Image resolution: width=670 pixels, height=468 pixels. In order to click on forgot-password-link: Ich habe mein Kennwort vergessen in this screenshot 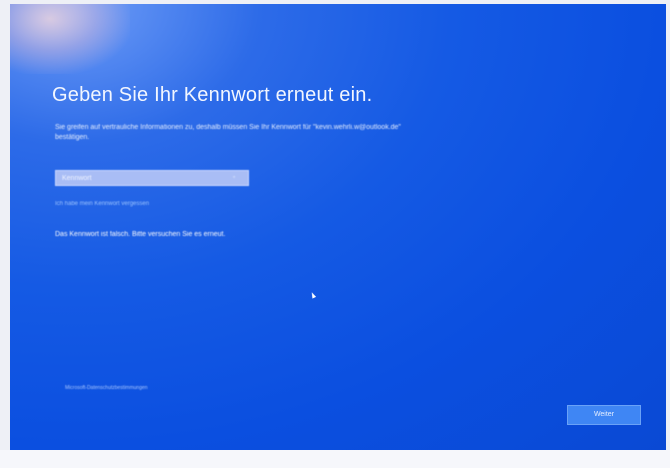, I will do `click(102, 204)`.